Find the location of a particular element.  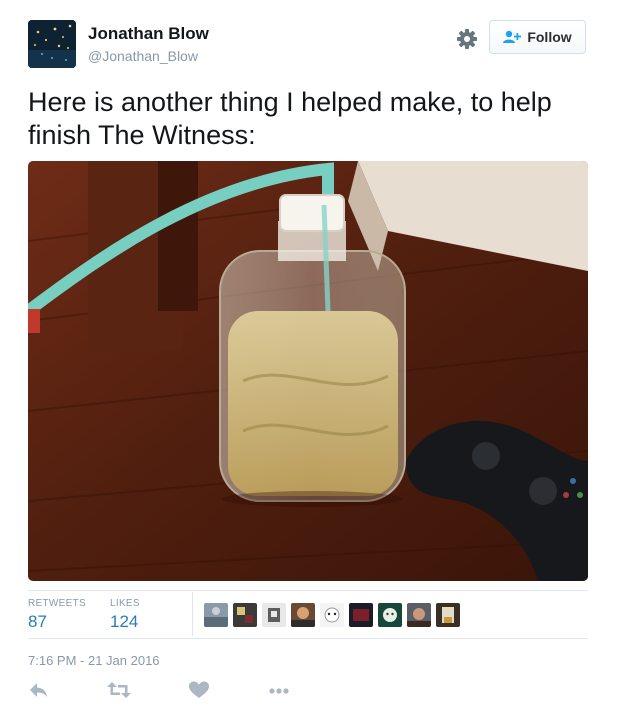

add-user-icon is located at coordinates (512, 37).